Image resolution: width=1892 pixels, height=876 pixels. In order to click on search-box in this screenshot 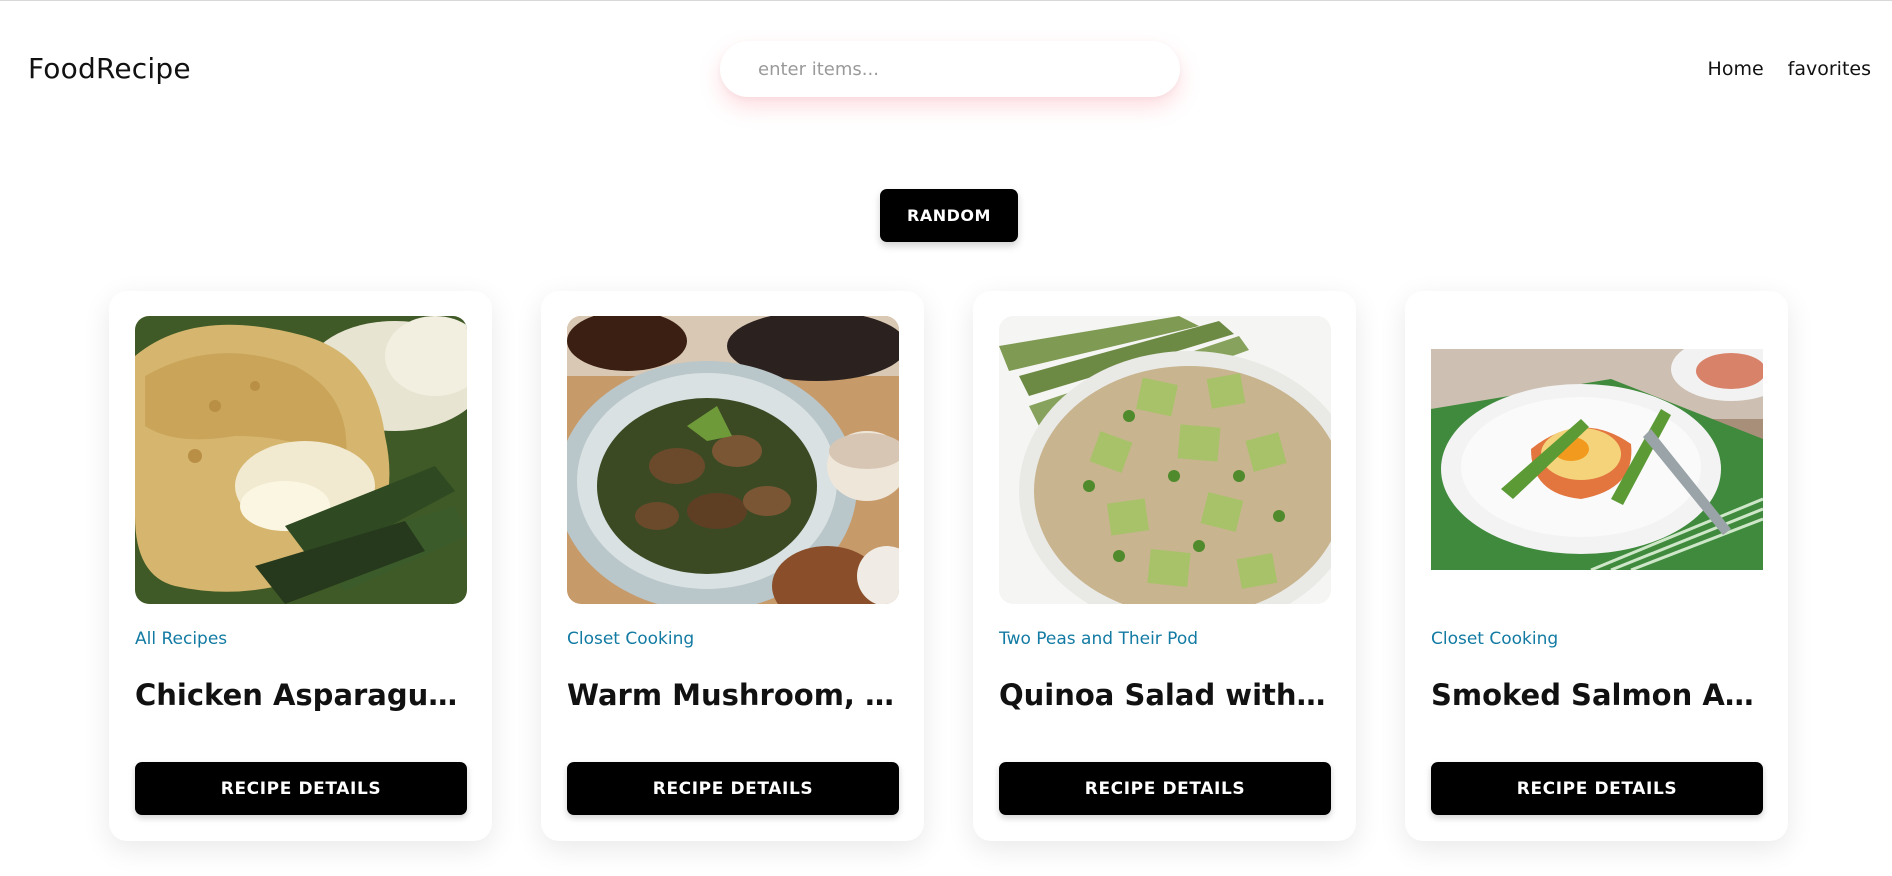, I will do `click(950, 69)`.